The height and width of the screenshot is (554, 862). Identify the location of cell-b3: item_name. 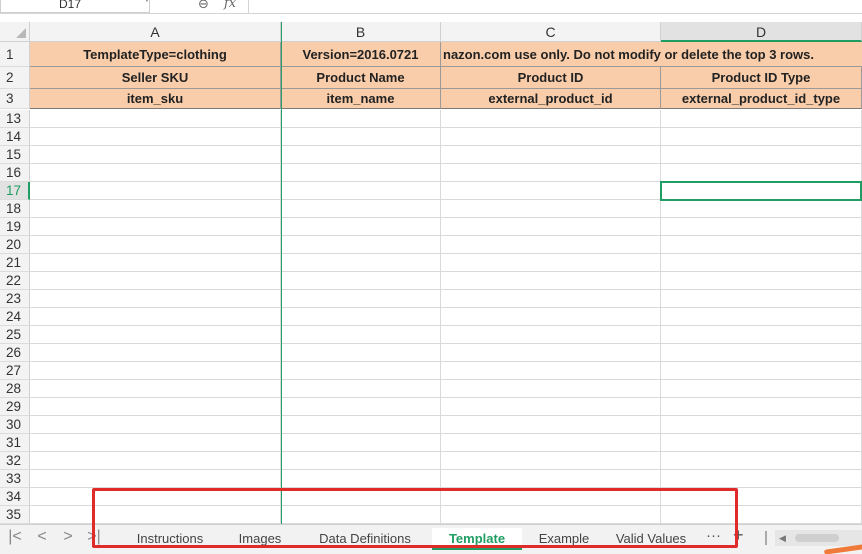
(361, 99).